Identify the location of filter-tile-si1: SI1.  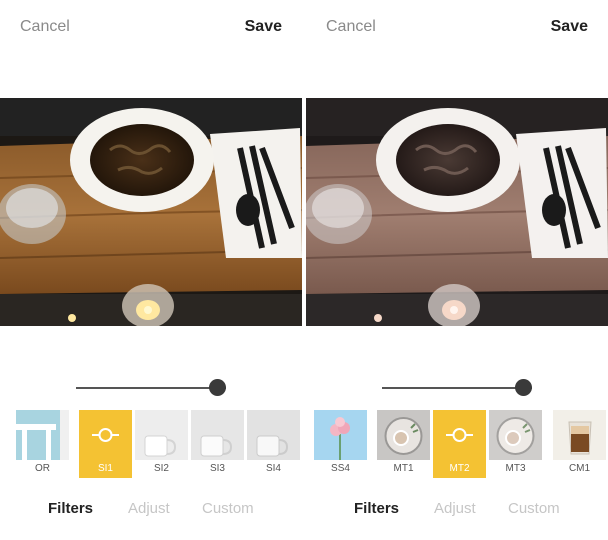
(105, 444).